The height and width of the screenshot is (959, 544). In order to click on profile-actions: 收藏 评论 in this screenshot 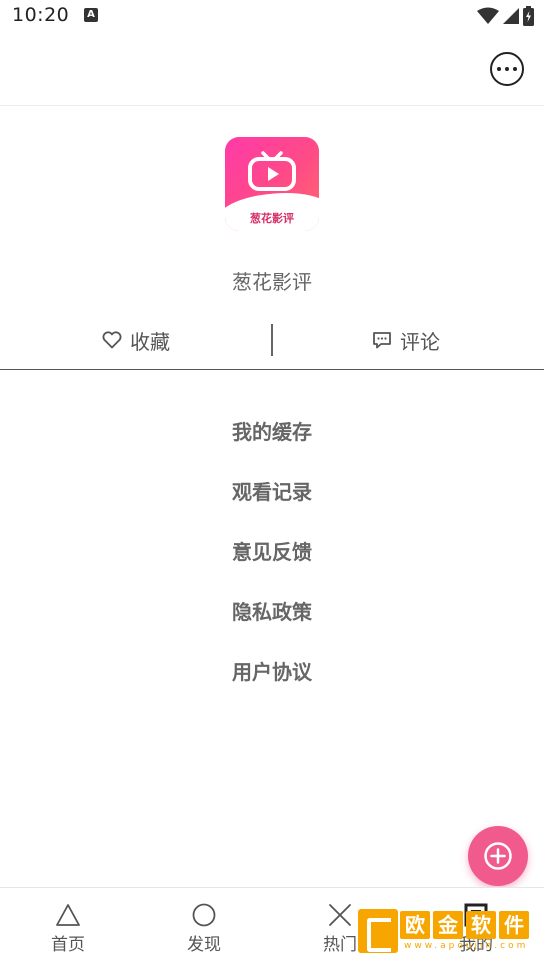, I will do `click(272, 340)`.